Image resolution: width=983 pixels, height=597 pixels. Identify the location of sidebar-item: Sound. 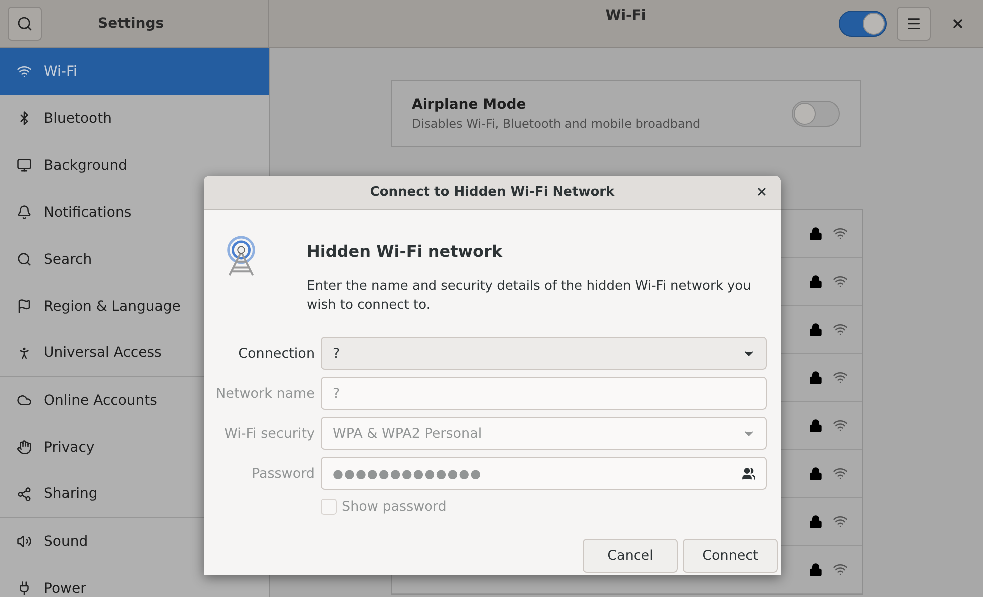
(134, 541).